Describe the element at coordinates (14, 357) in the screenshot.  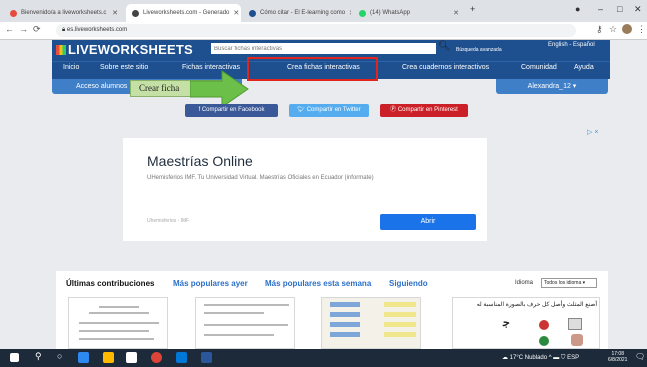
I see `windows-start-icon` at that location.